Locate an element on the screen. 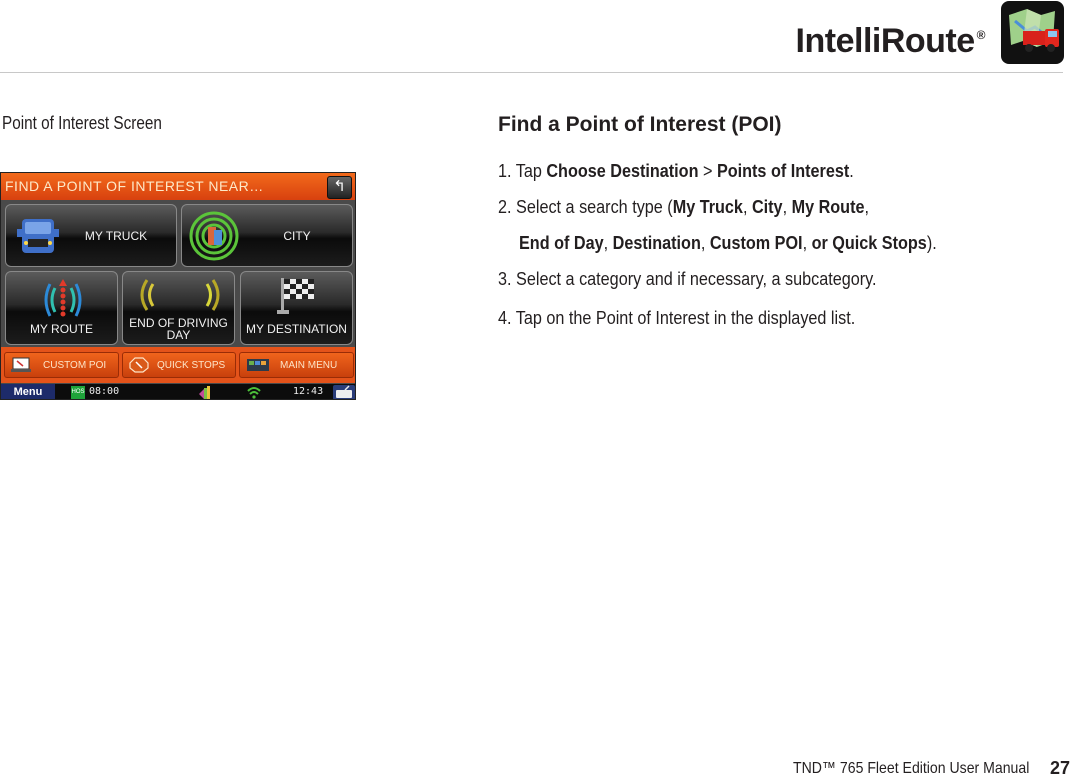 The width and height of the screenshot is (1071, 779). back-arrow-icon: ↰ is located at coordinates (339, 186).